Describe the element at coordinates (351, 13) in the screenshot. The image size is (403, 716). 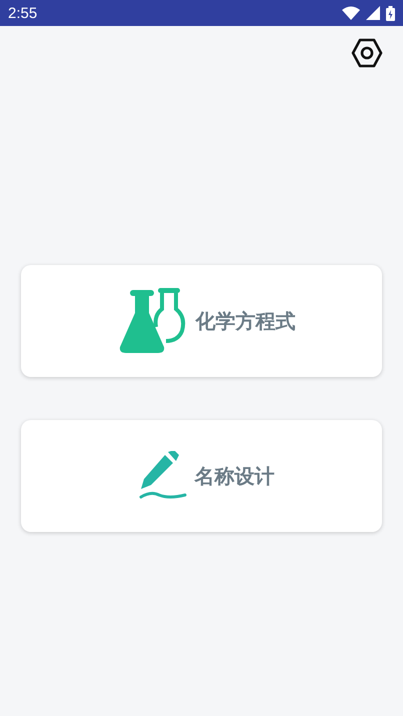
I see `wifi-icon` at that location.